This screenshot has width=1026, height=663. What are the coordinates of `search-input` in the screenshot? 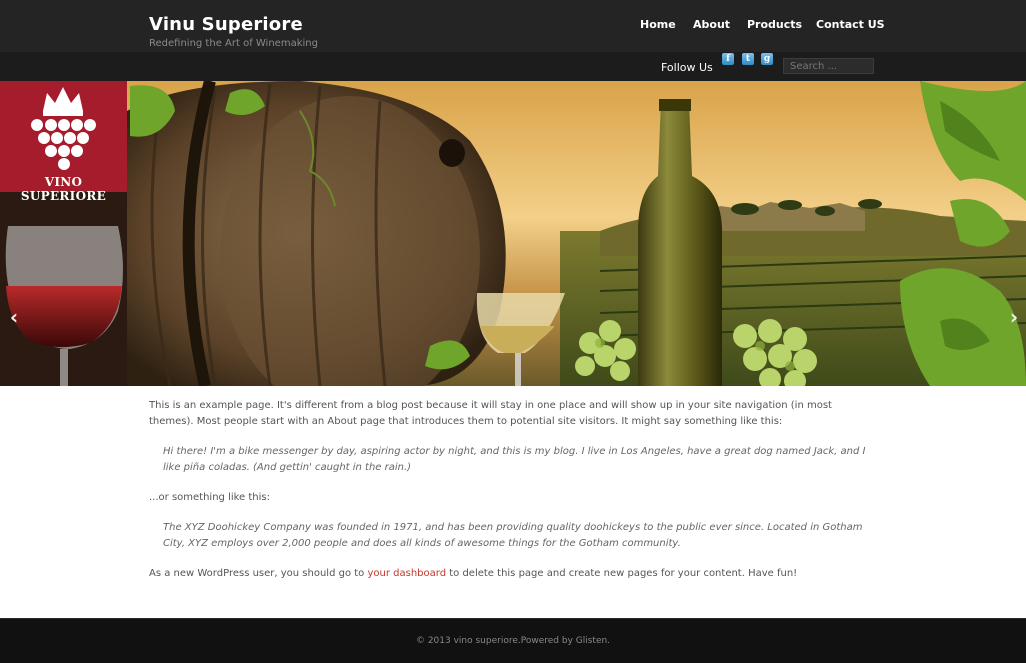 It's located at (828, 66).